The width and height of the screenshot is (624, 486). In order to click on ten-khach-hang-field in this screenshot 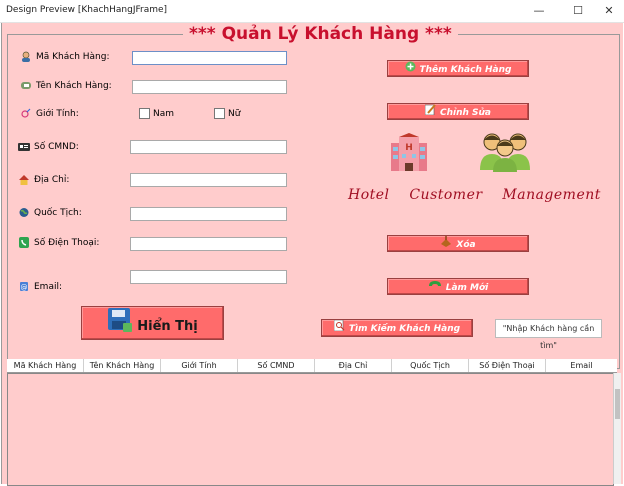, I will do `click(209, 89)`.